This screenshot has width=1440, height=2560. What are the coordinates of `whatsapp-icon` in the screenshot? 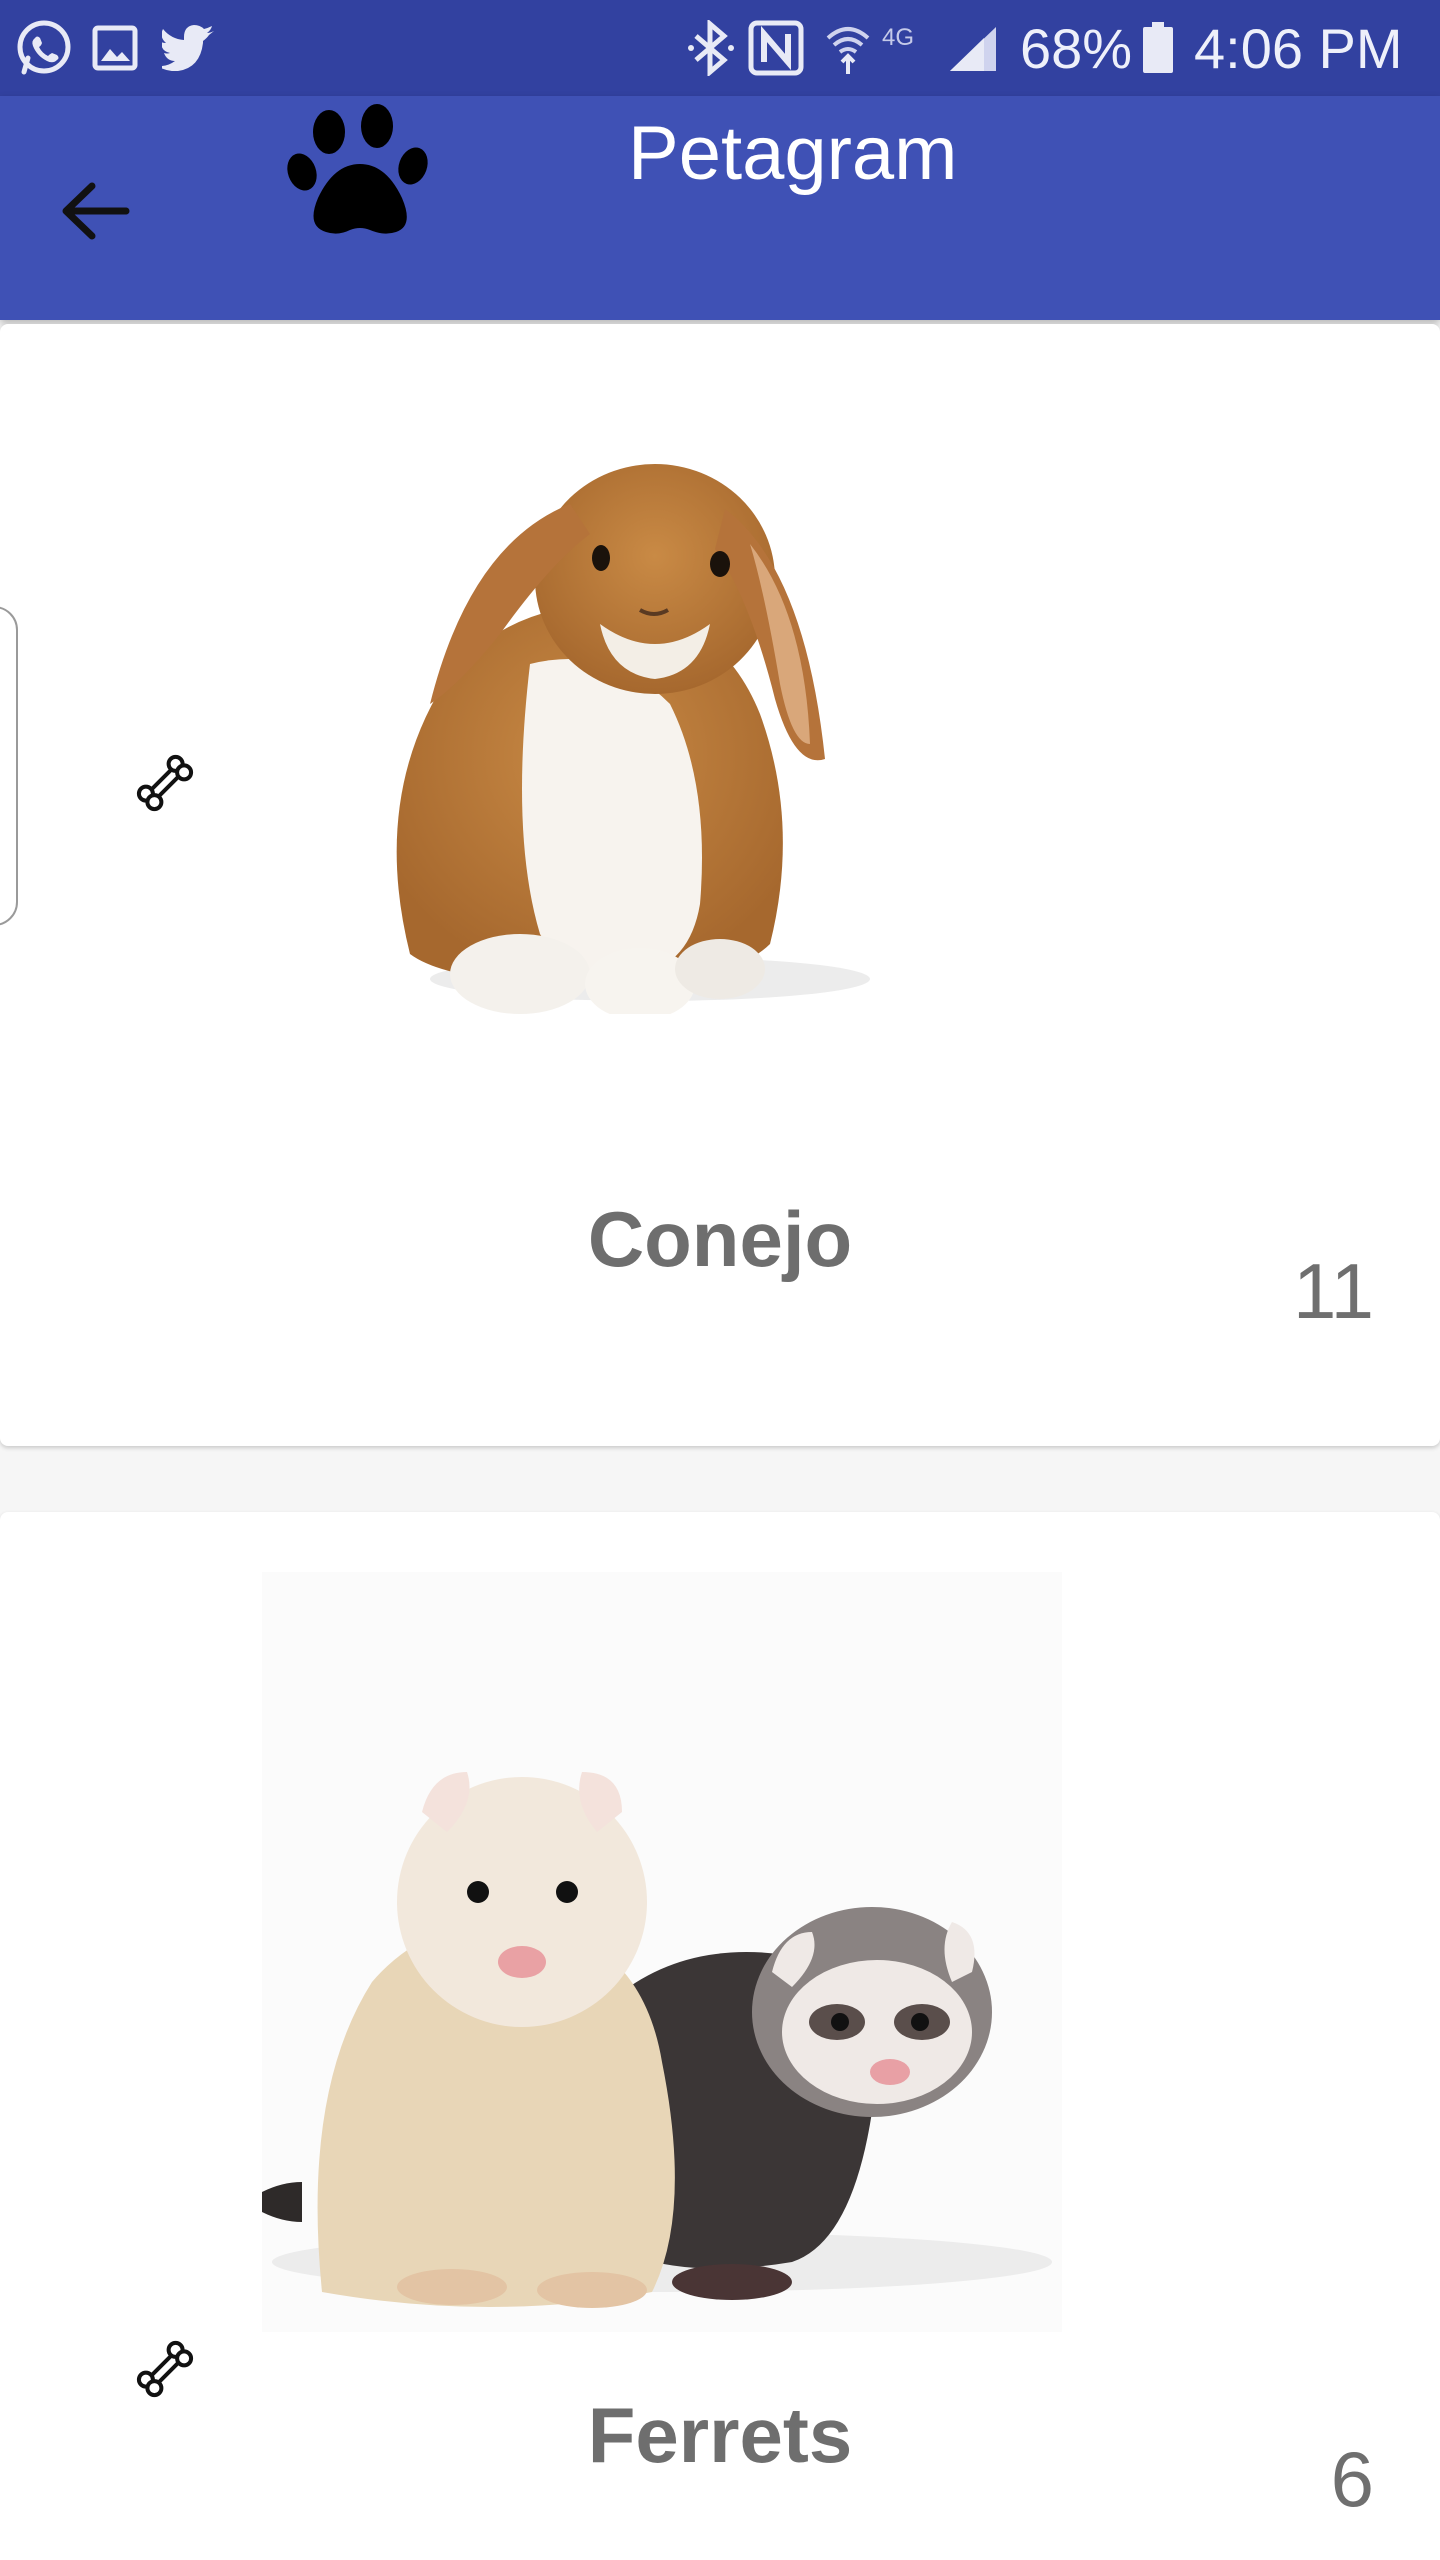 It's located at (44, 48).